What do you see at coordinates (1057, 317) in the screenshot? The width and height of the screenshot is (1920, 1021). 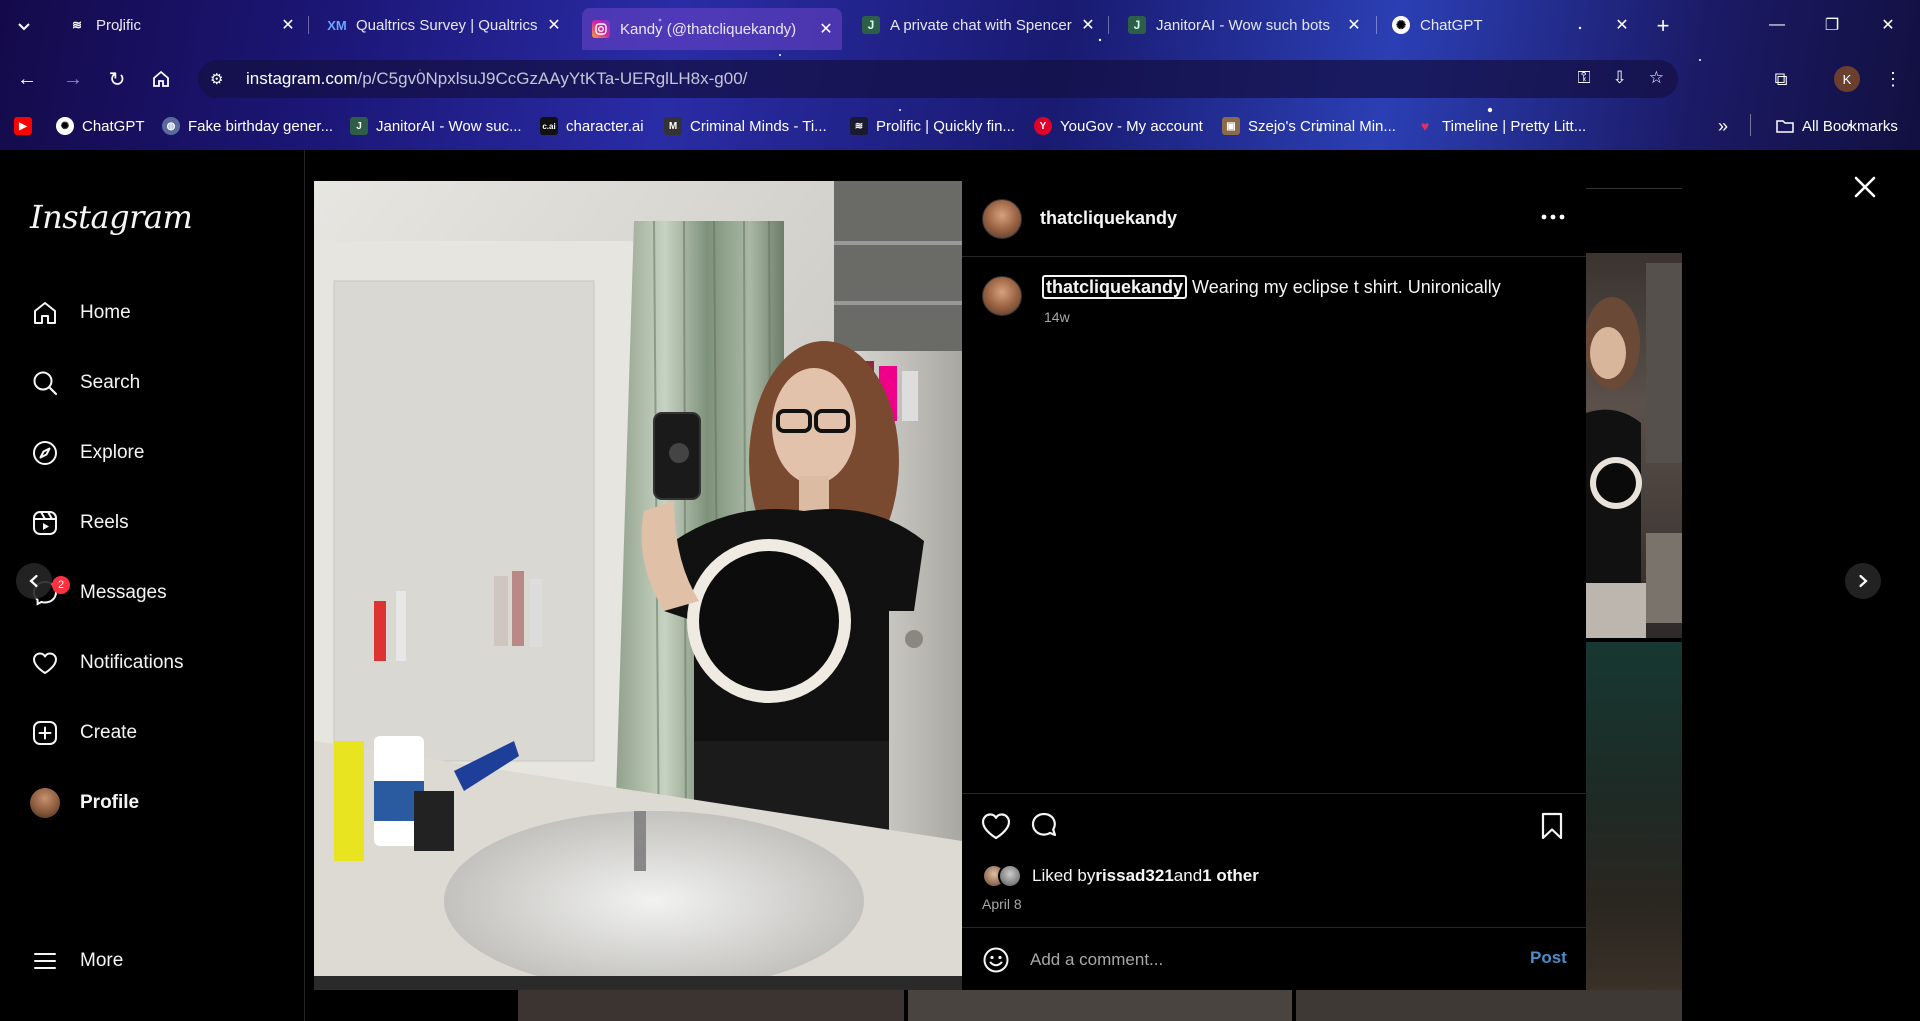 I see `caption-timestamp: 14w` at bounding box center [1057, 317].